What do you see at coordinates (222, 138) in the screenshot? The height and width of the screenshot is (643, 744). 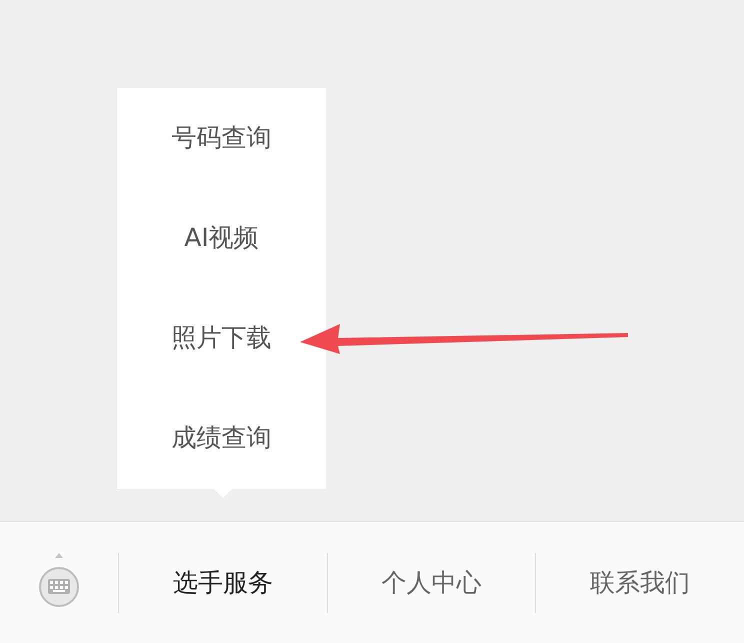 I see `menu-item: 号码查询` at bounding box center [222, 138].